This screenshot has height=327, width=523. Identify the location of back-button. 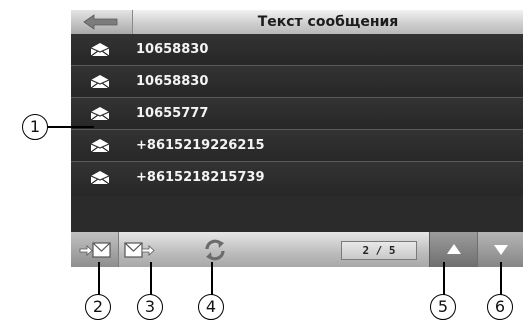
(102, 22).